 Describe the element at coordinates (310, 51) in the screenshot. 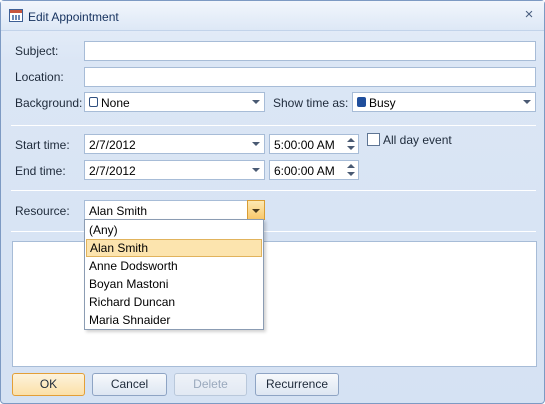

I see `subject-input` at that location.